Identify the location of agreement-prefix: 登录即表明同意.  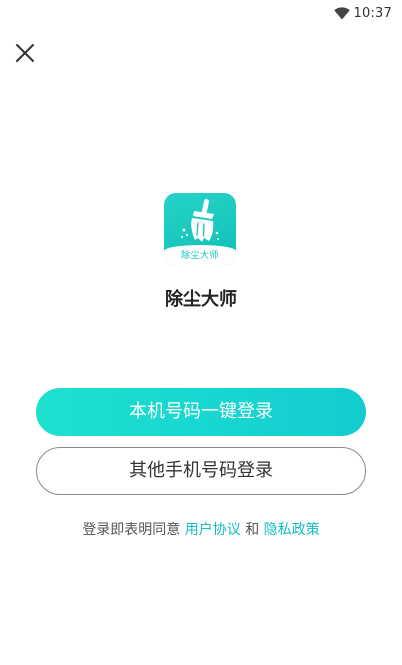
(131, 530).